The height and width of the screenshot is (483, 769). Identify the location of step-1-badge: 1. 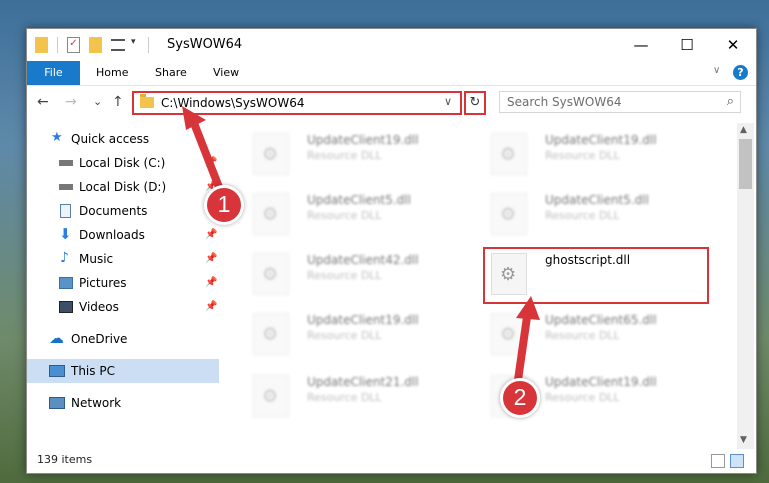
(224, 205).